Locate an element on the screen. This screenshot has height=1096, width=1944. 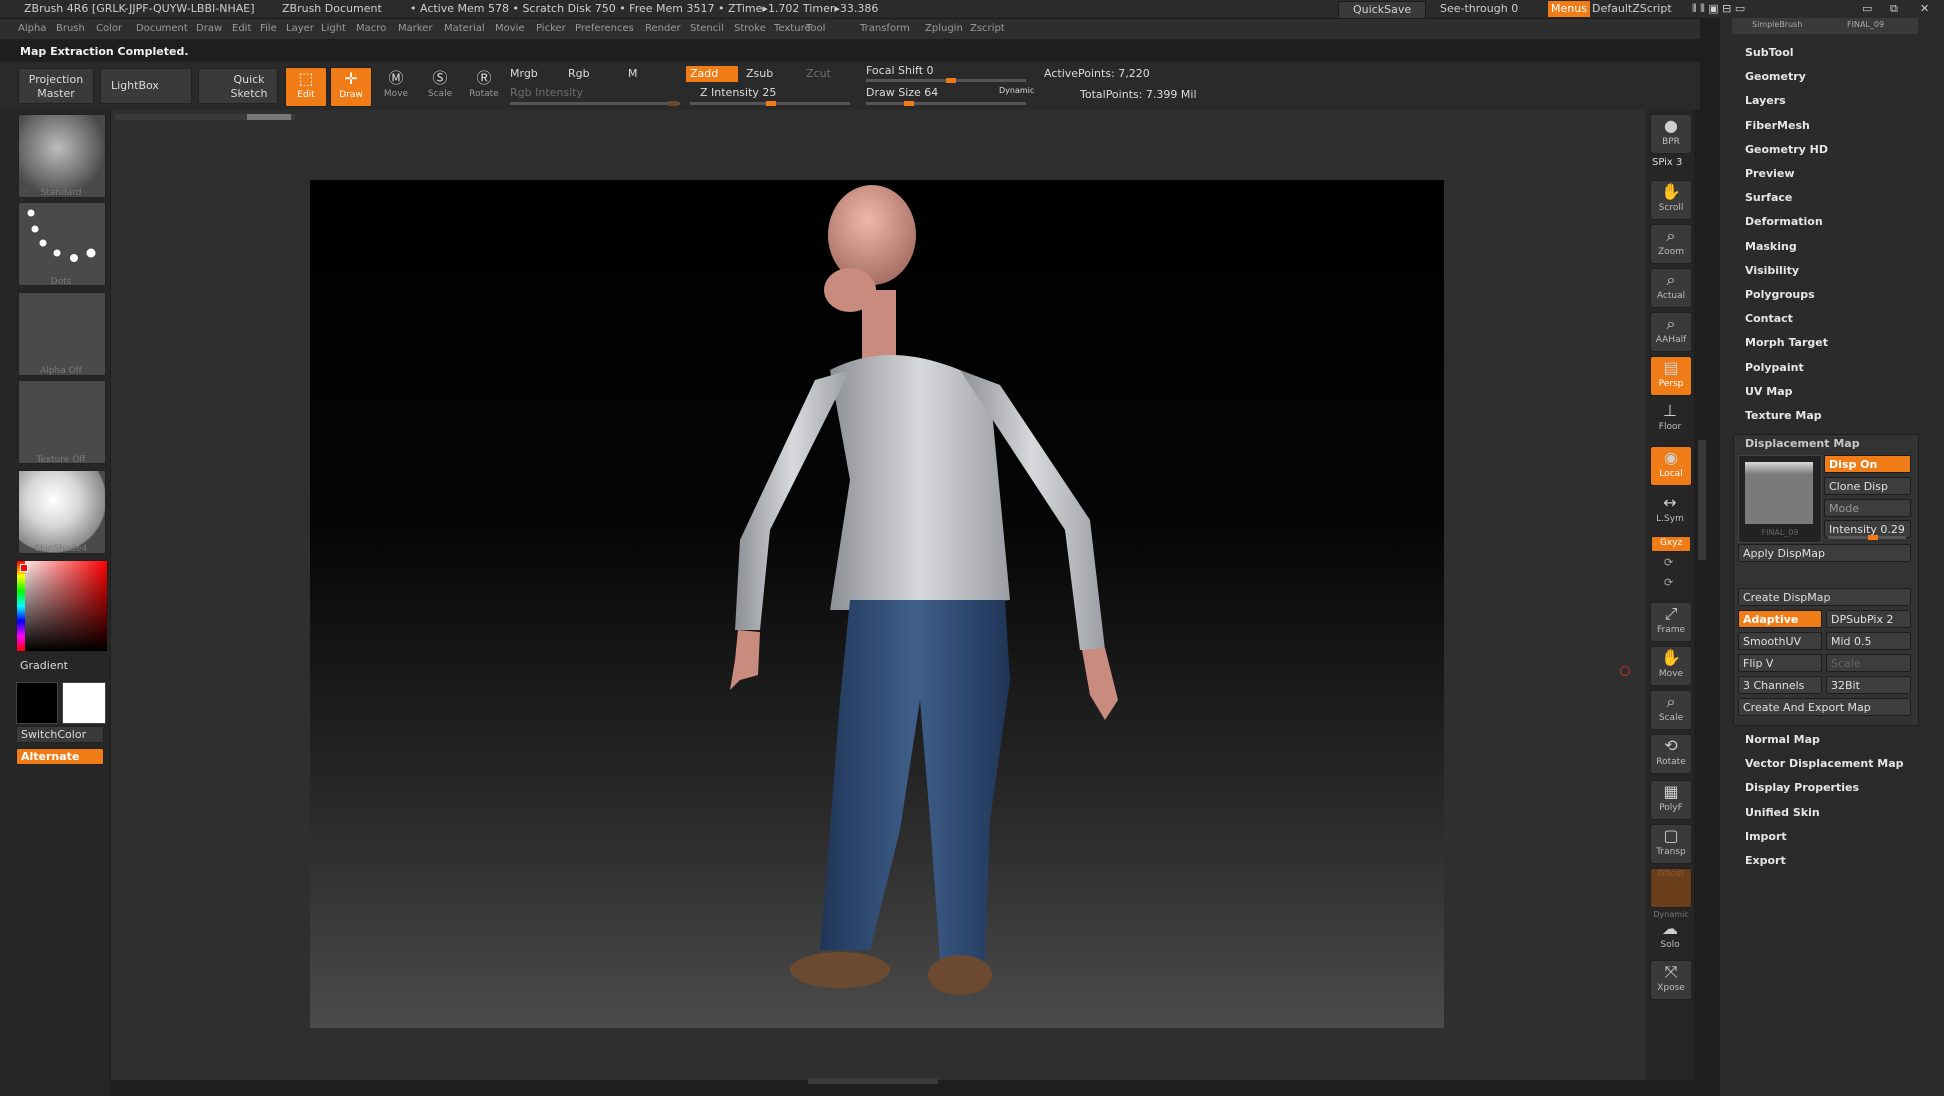
menu-document: Document is located at coordinates (162, 28).